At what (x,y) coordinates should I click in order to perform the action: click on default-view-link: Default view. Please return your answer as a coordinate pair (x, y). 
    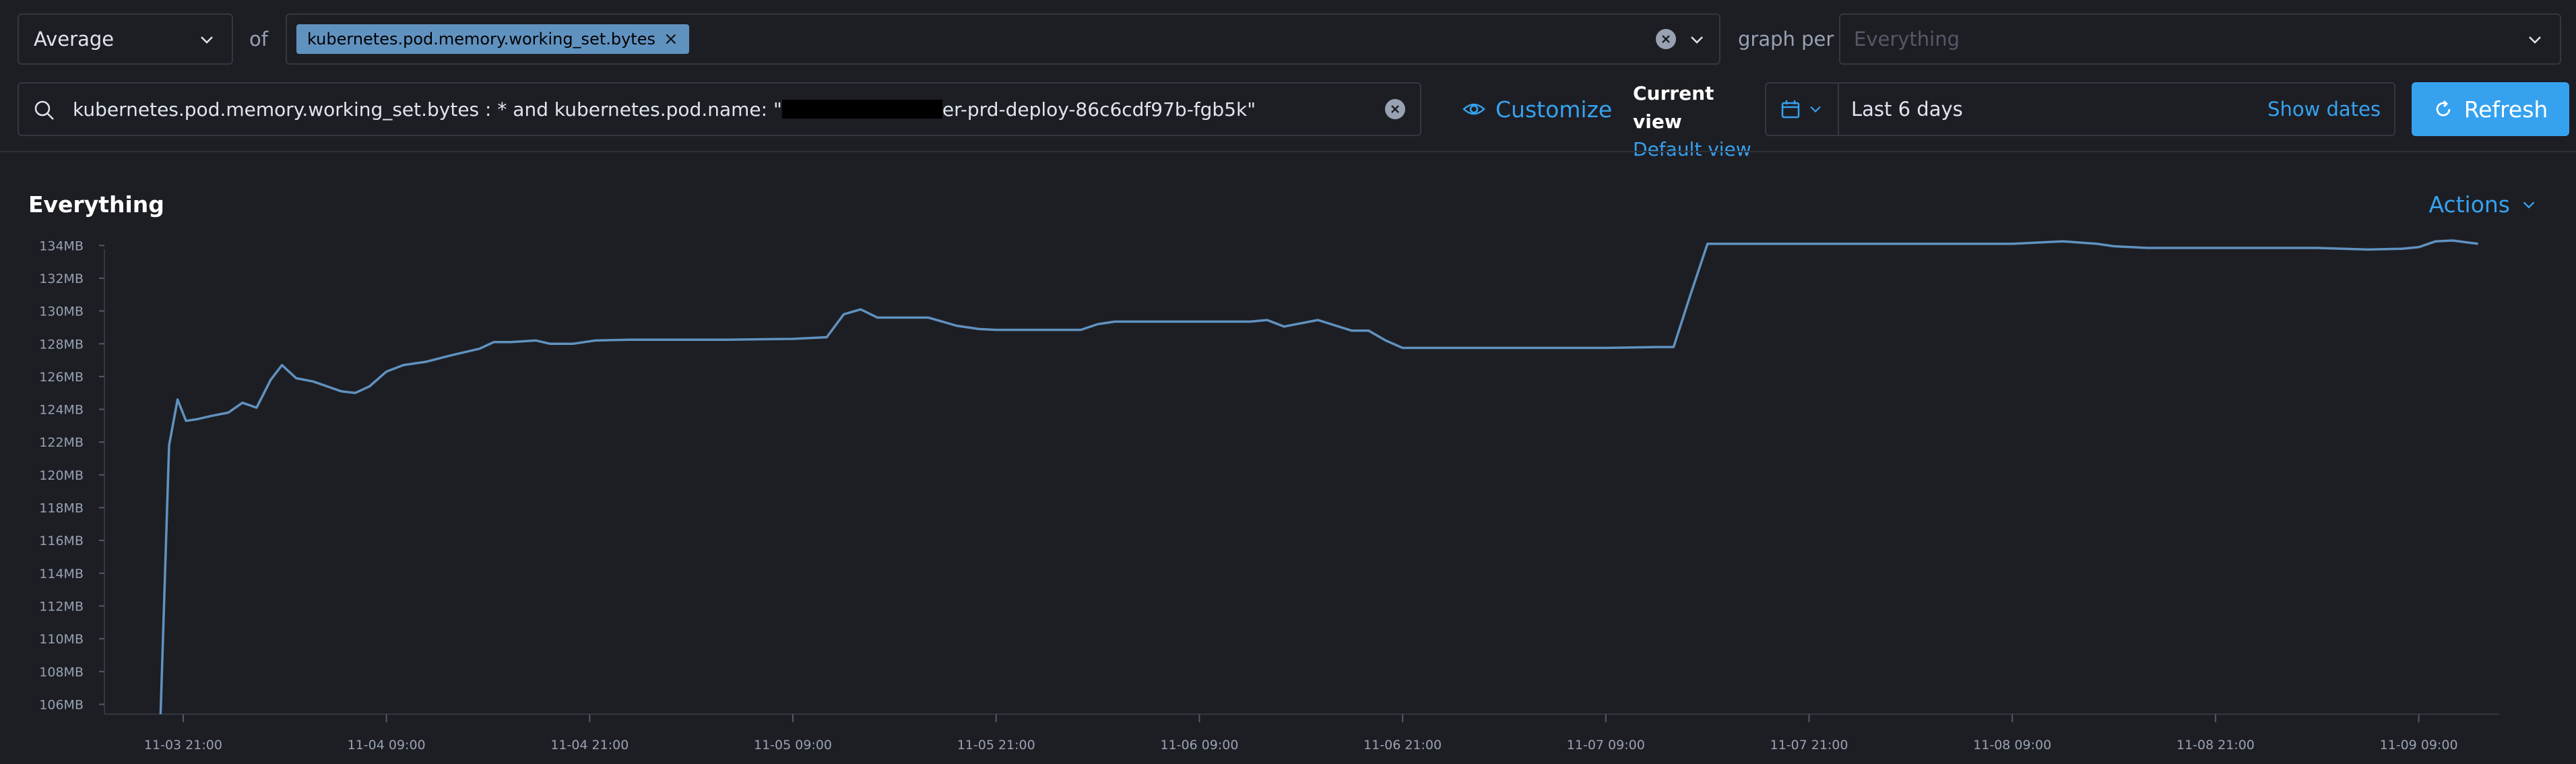
    Looking at the image, I should click on (1700, 149).